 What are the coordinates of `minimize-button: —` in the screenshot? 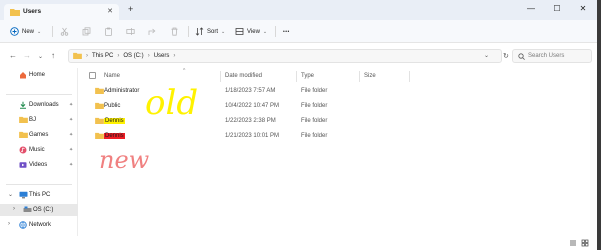 It's located at (531, 8).